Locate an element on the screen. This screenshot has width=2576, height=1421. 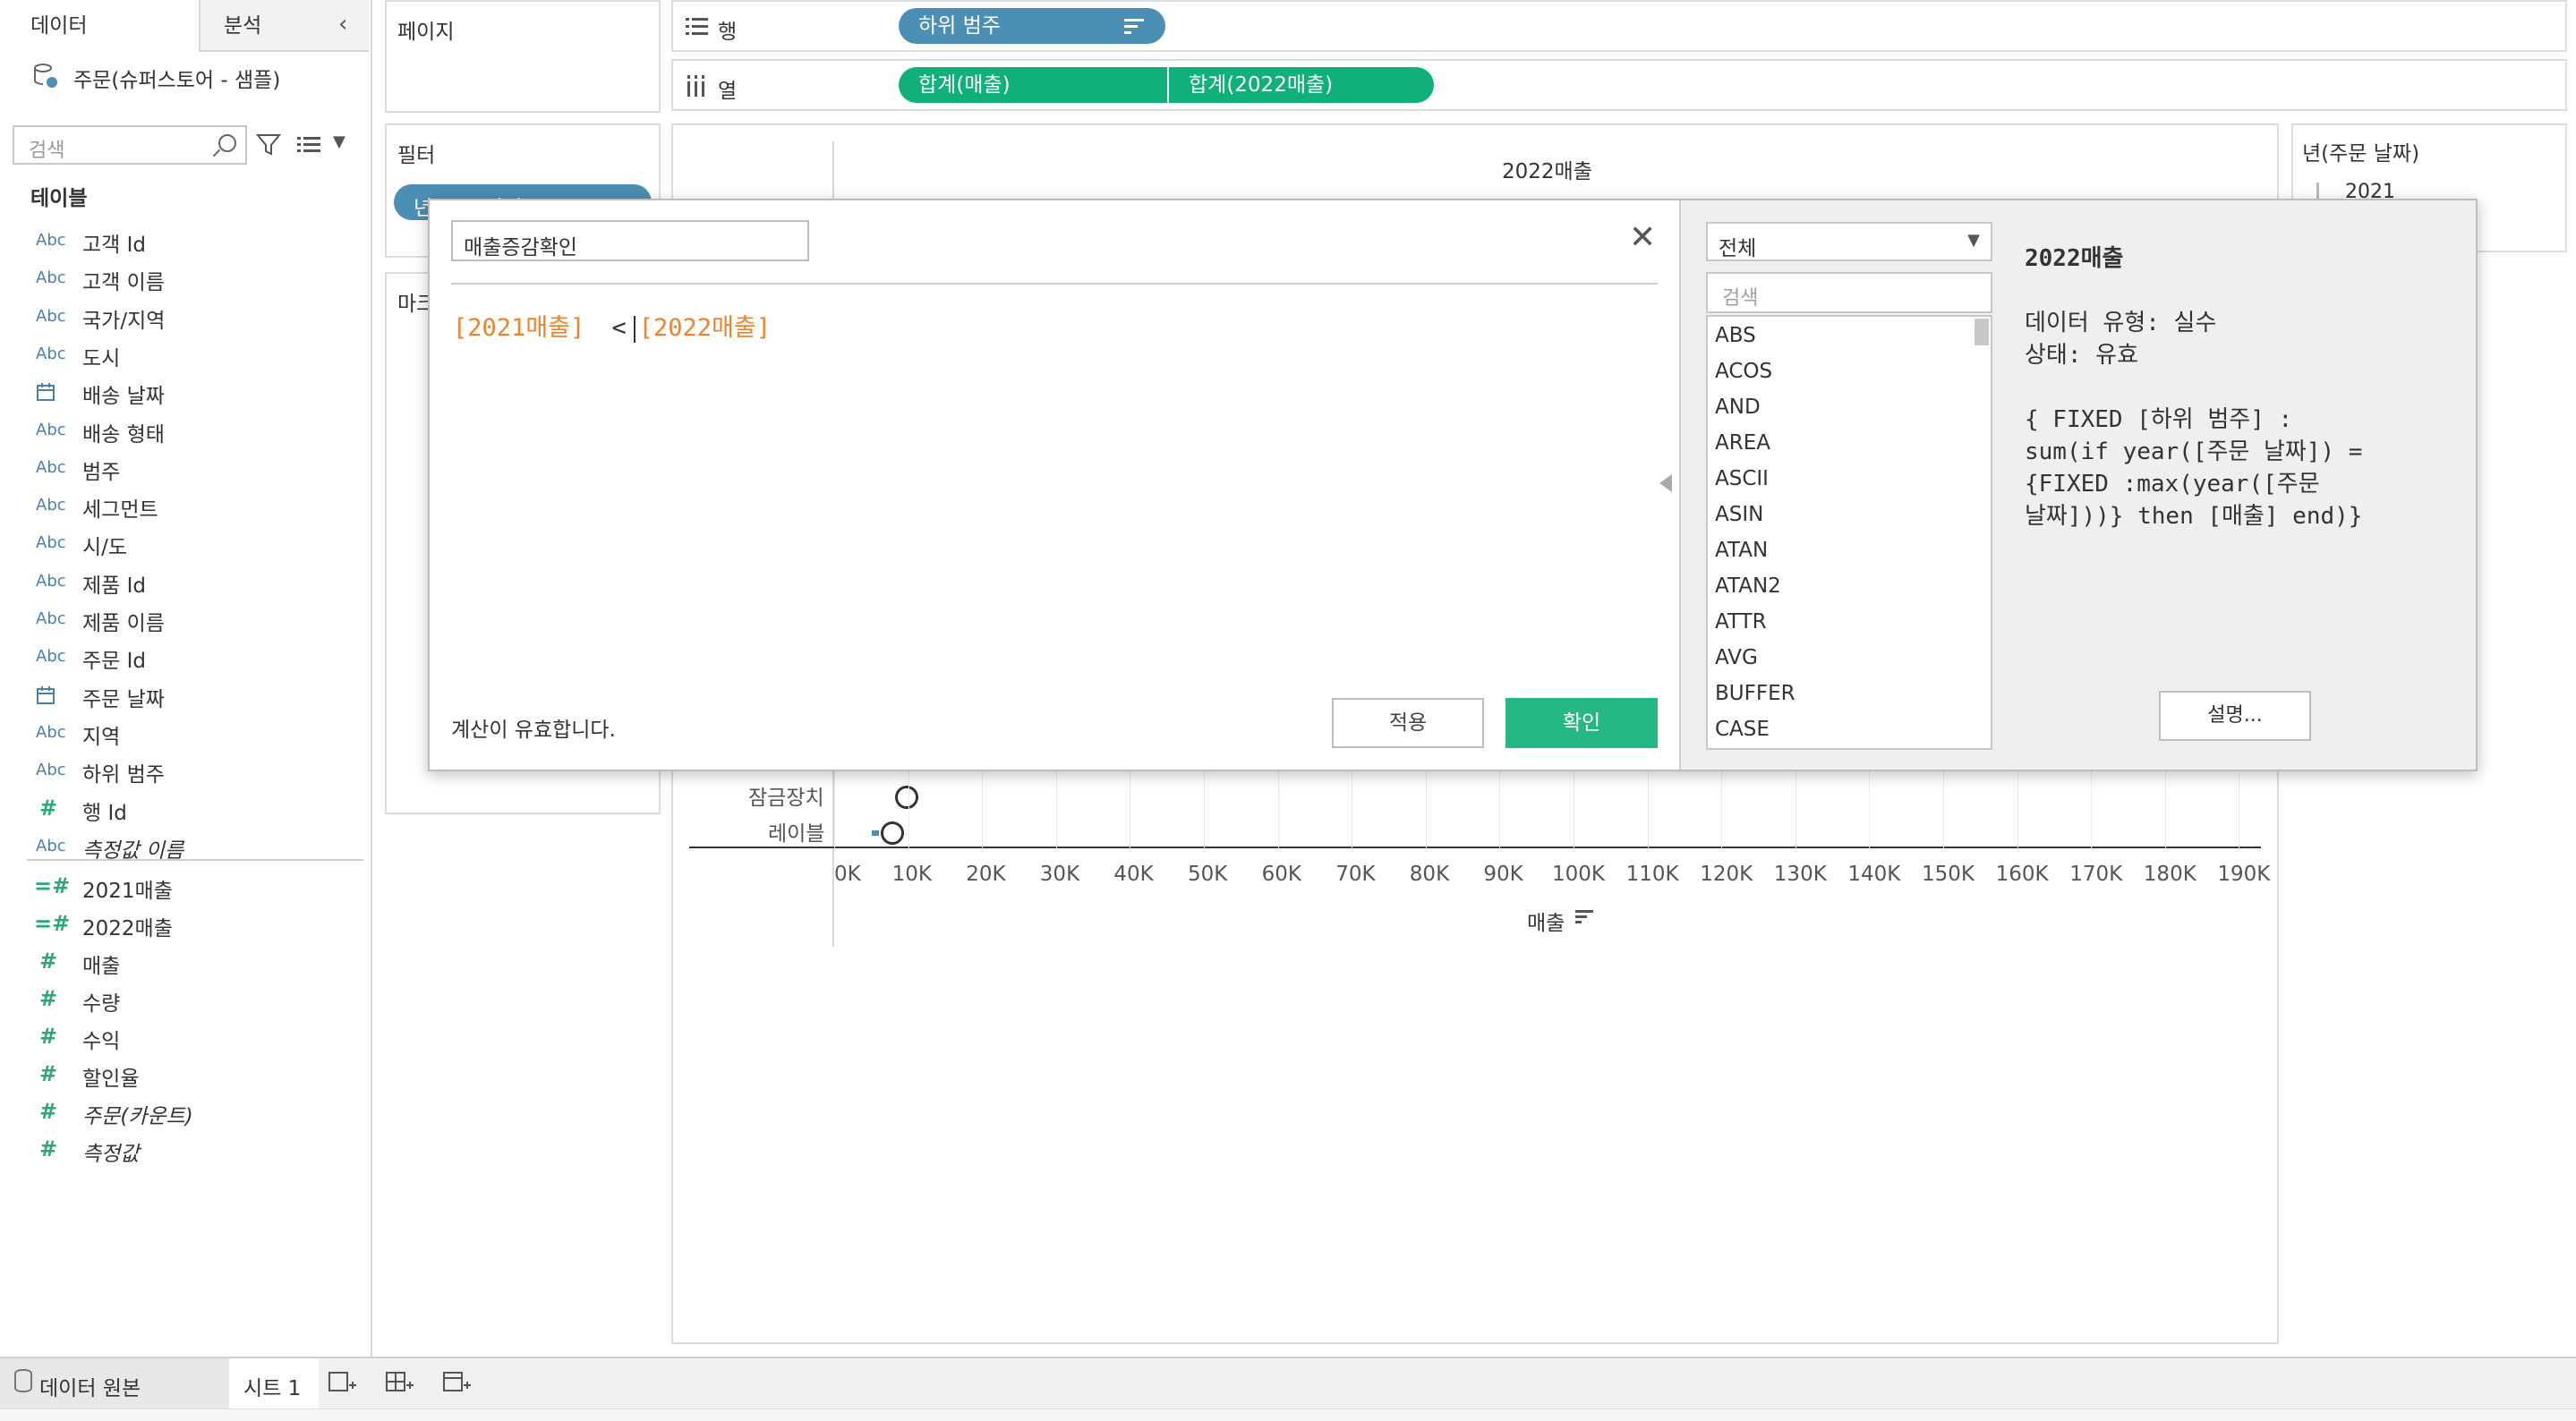
function-item: ASCII is located at coordinates (1742, 479).